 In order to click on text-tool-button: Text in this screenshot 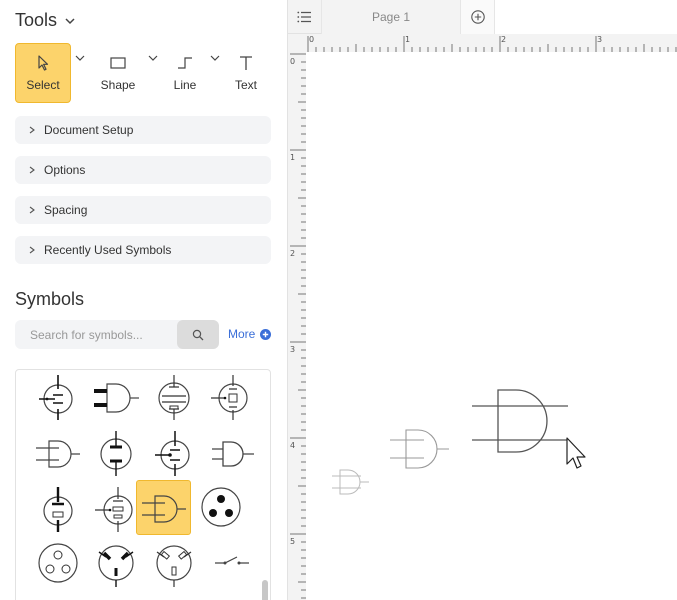, I will do `click(246, 73)`.